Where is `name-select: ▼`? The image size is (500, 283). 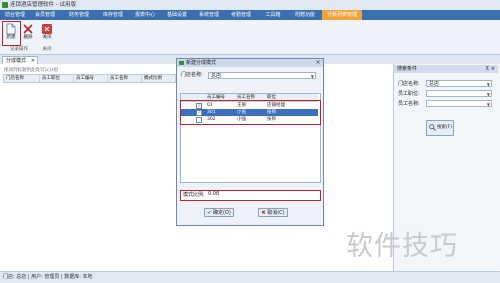 name-select: ▼ is located at coordinates (459, 103).